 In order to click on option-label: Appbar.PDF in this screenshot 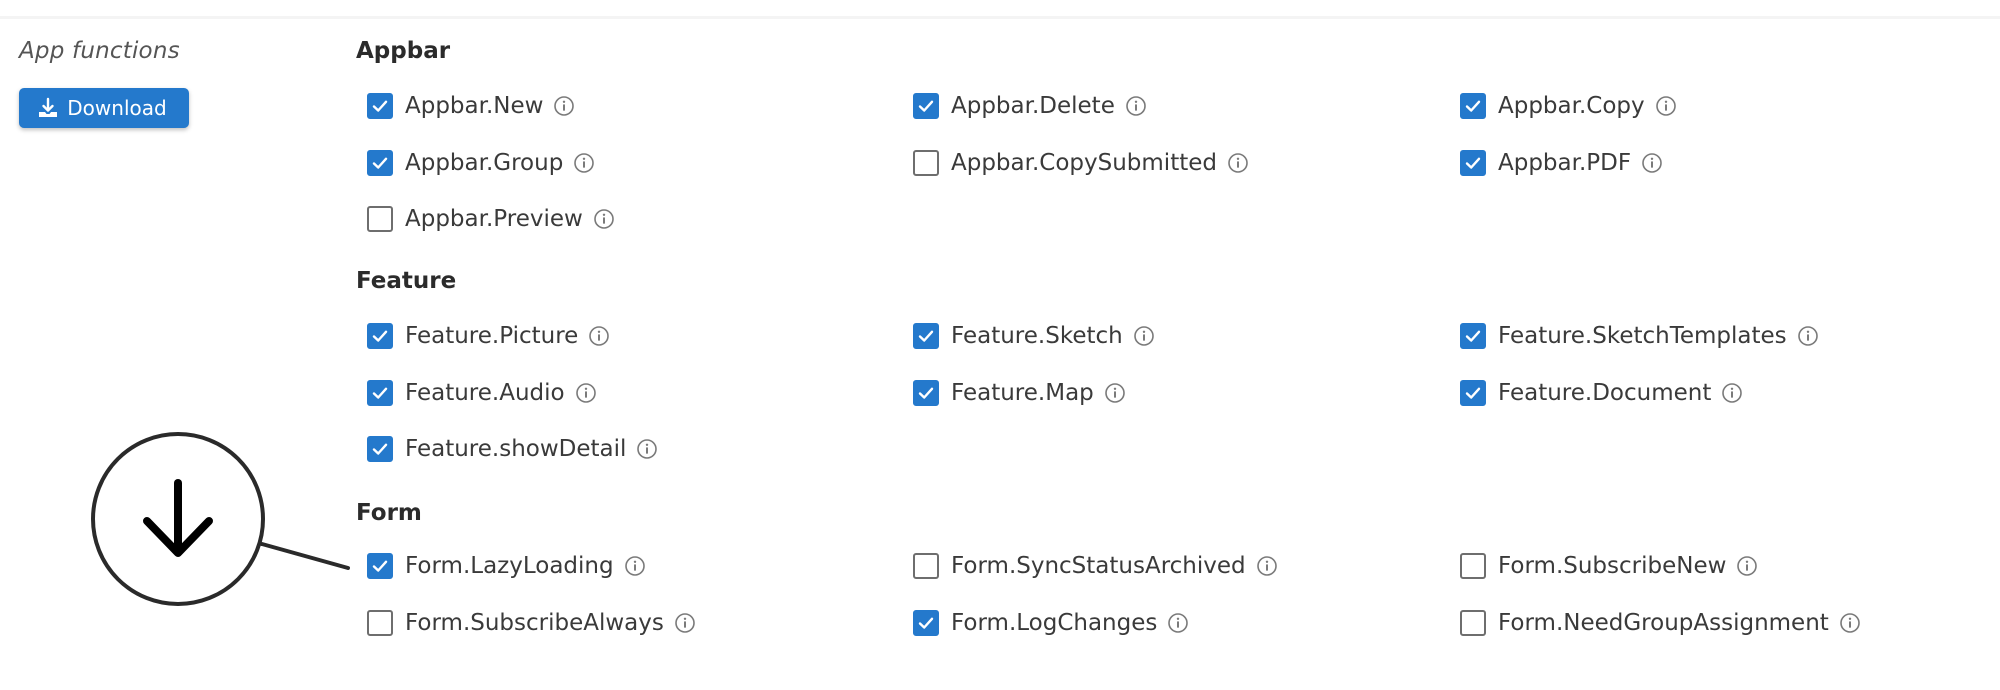, I will do `click(1565, 163)`.